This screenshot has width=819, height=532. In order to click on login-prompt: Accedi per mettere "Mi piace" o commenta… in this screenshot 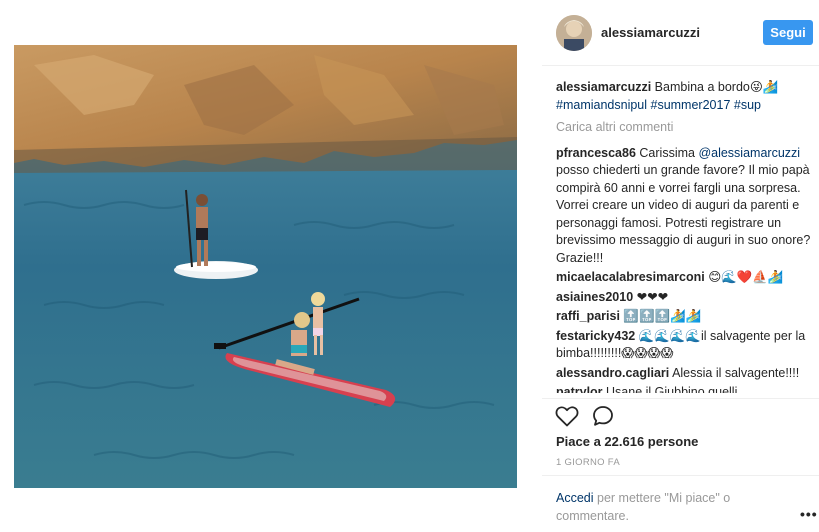, I will do `click(656, 507)`.